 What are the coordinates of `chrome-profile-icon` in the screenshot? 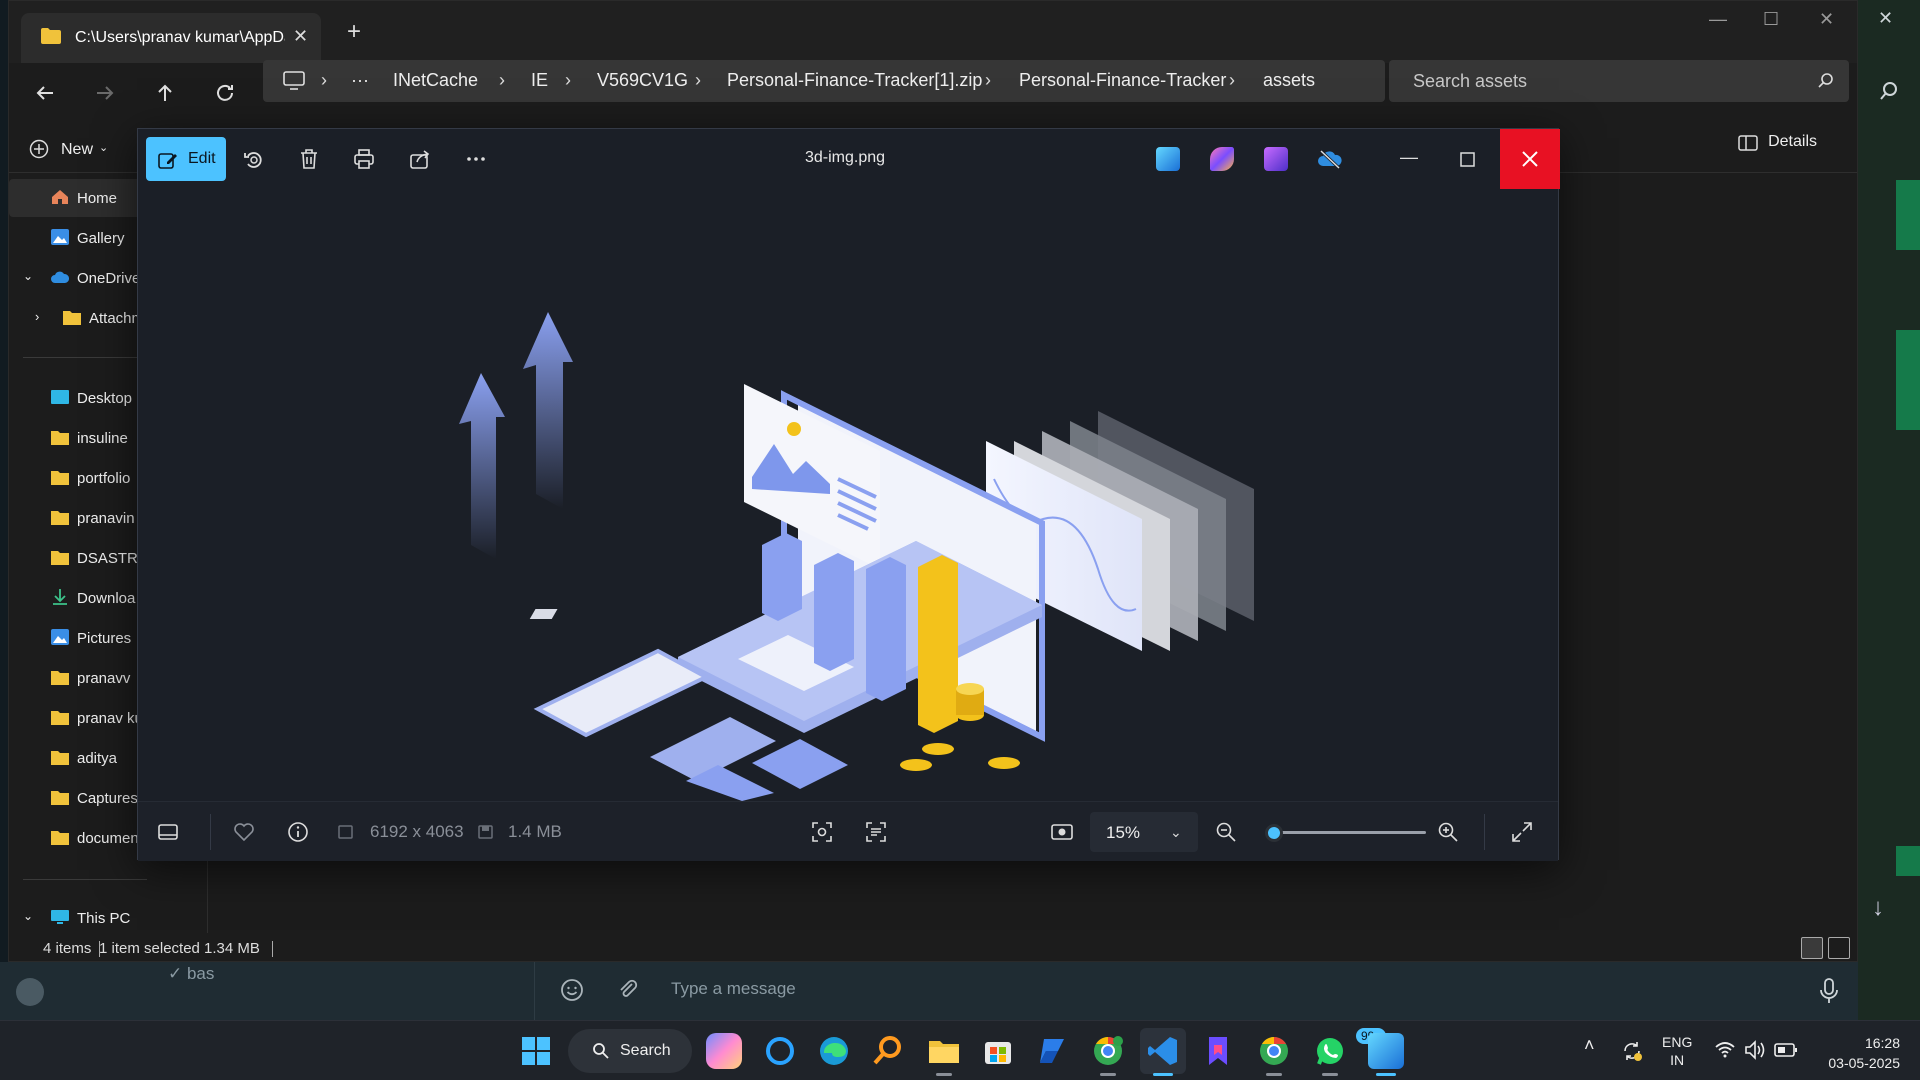 It's located at (1108, 1051).